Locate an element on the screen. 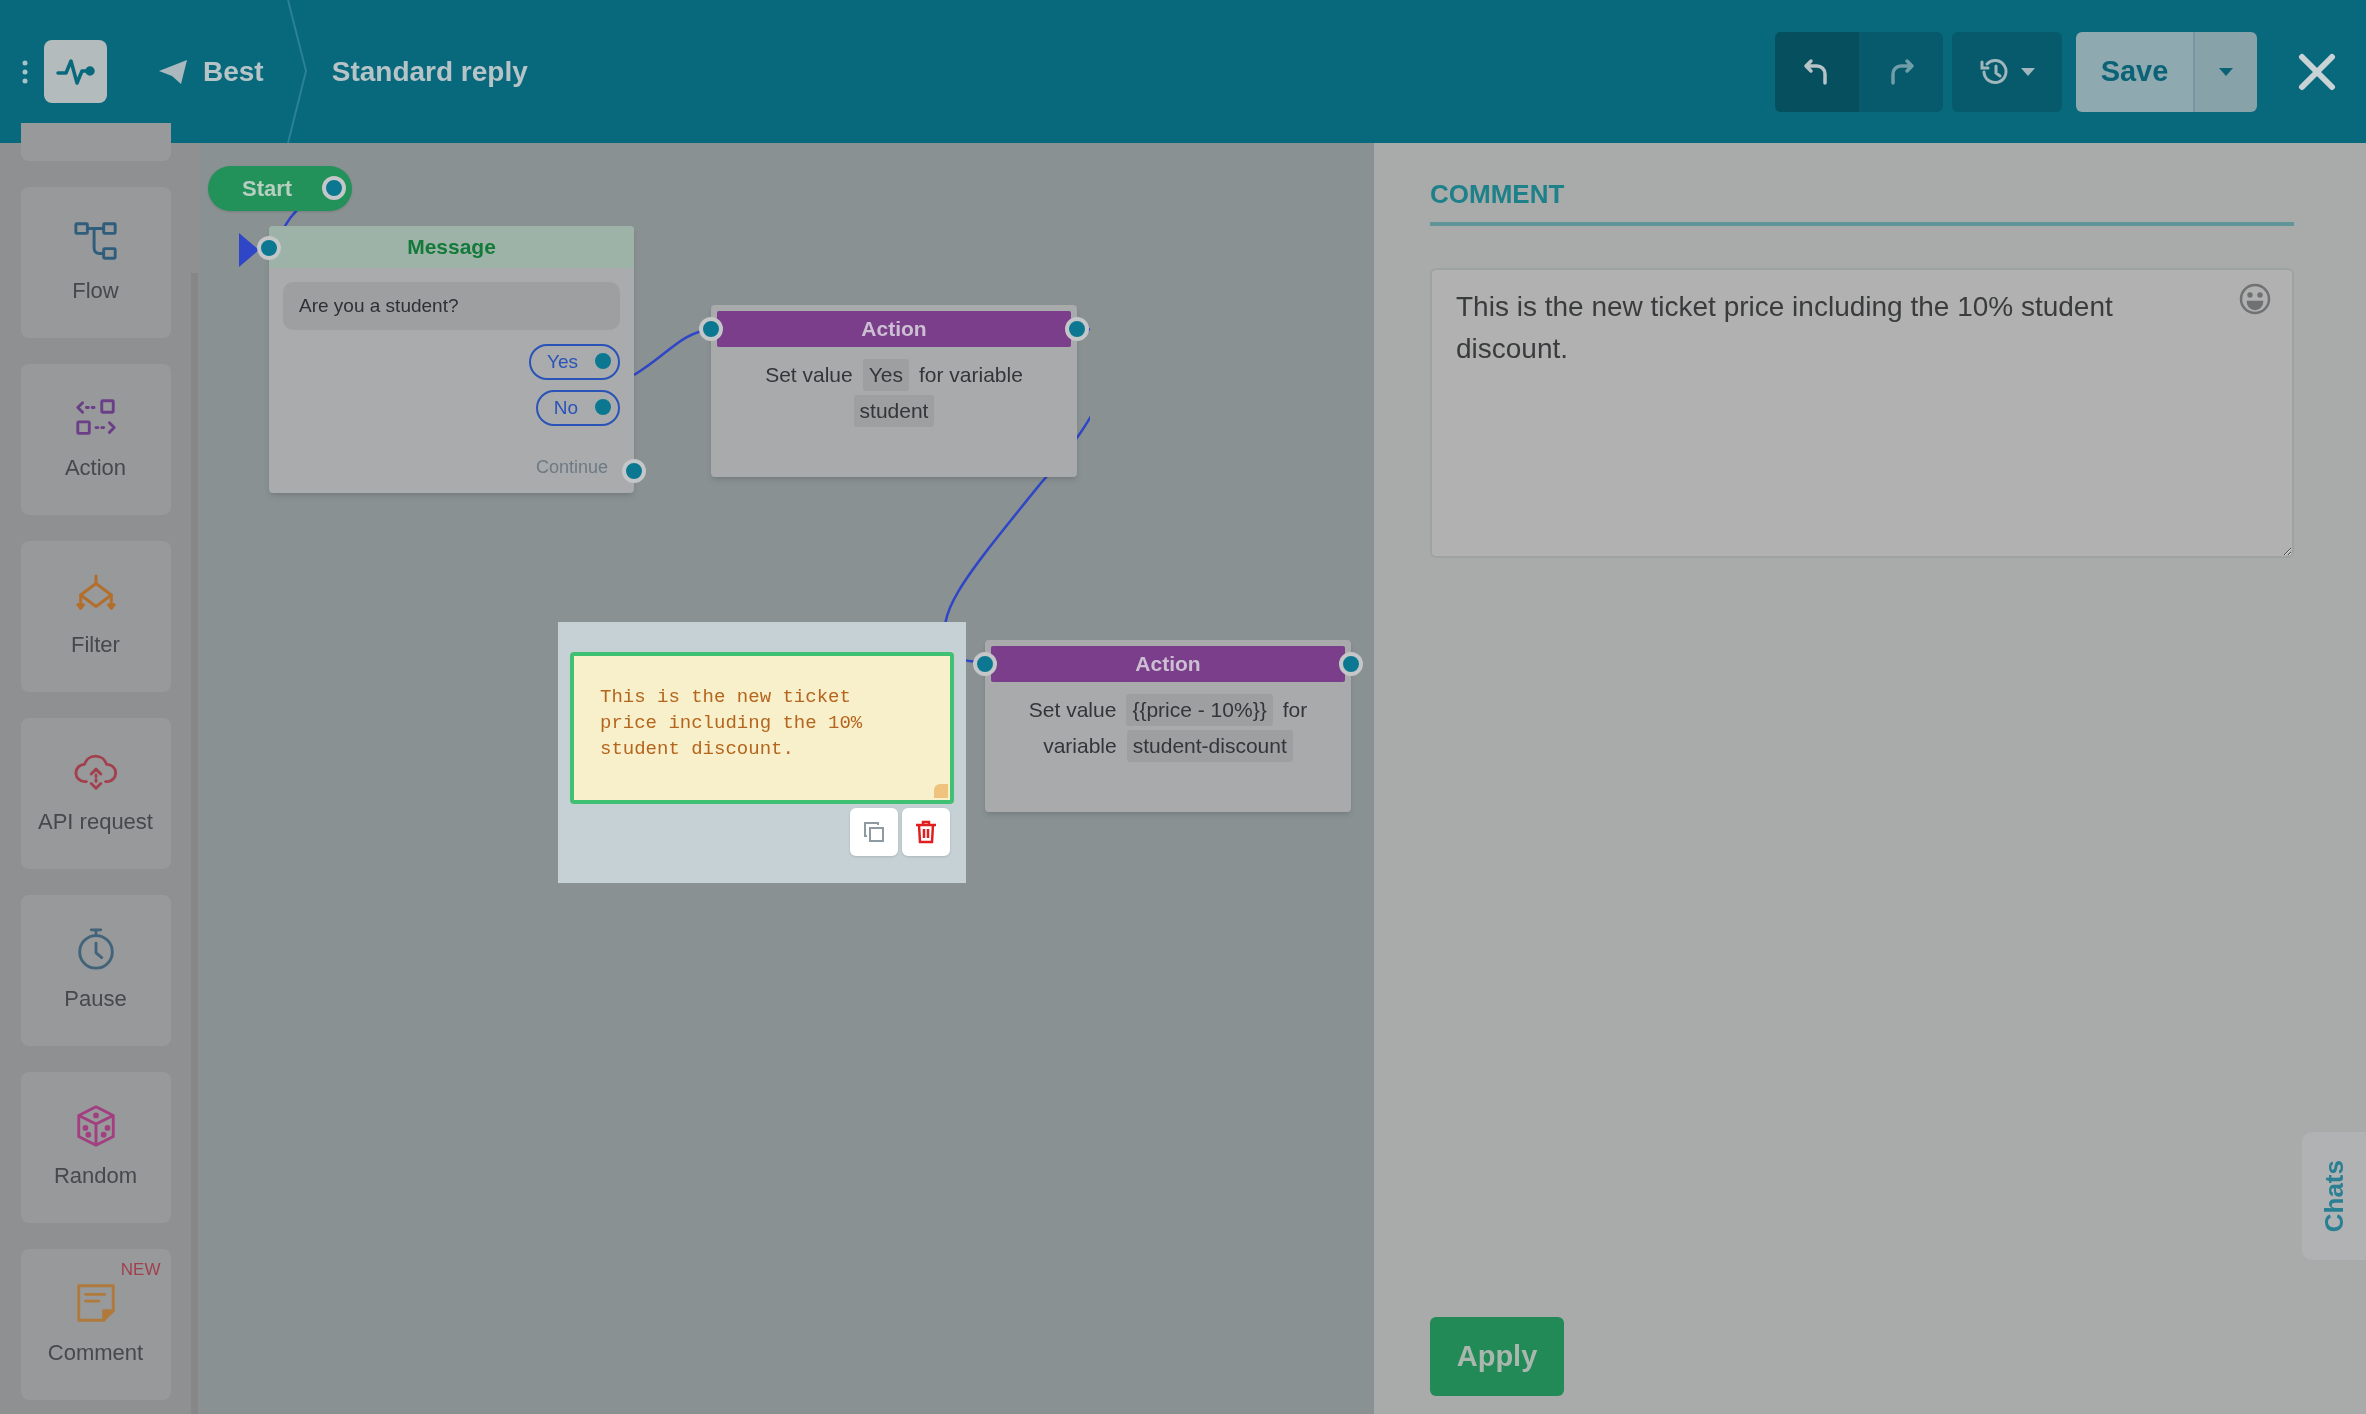 This screenshot has width=2366, height=1414. flow-title: Standard reply is located at coordinates (429, 71).